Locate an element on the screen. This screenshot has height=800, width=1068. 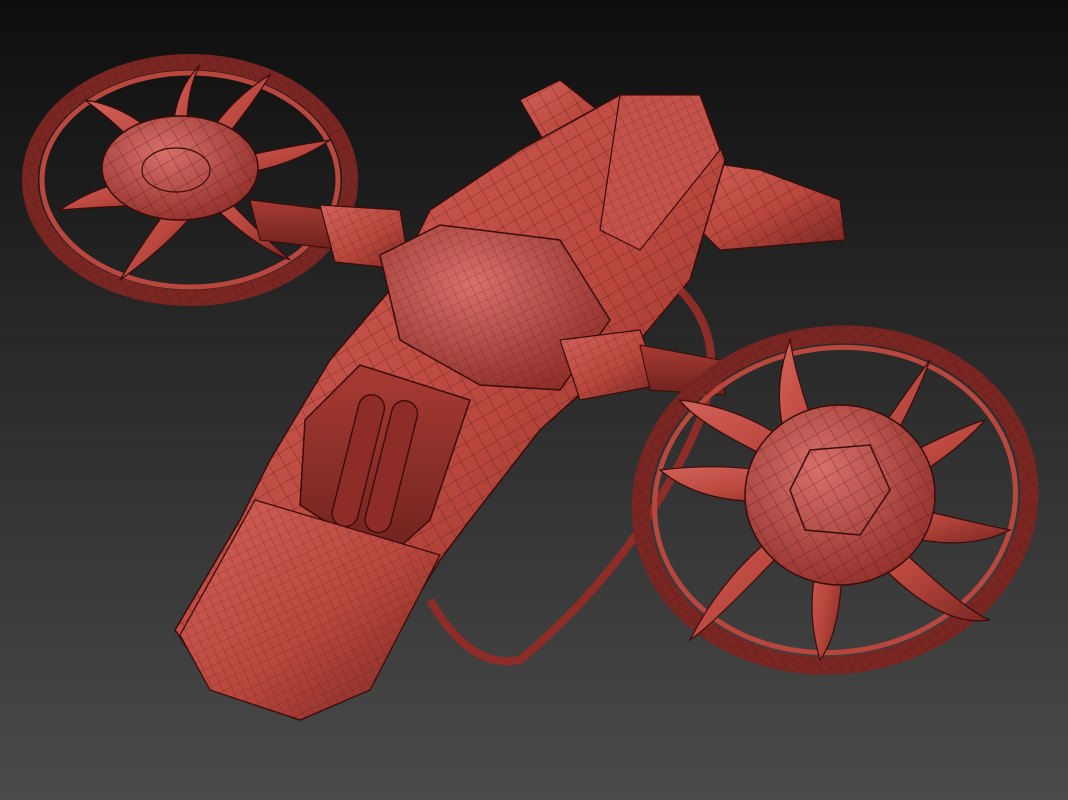
left-rotor is located at coordinates (190, 180).